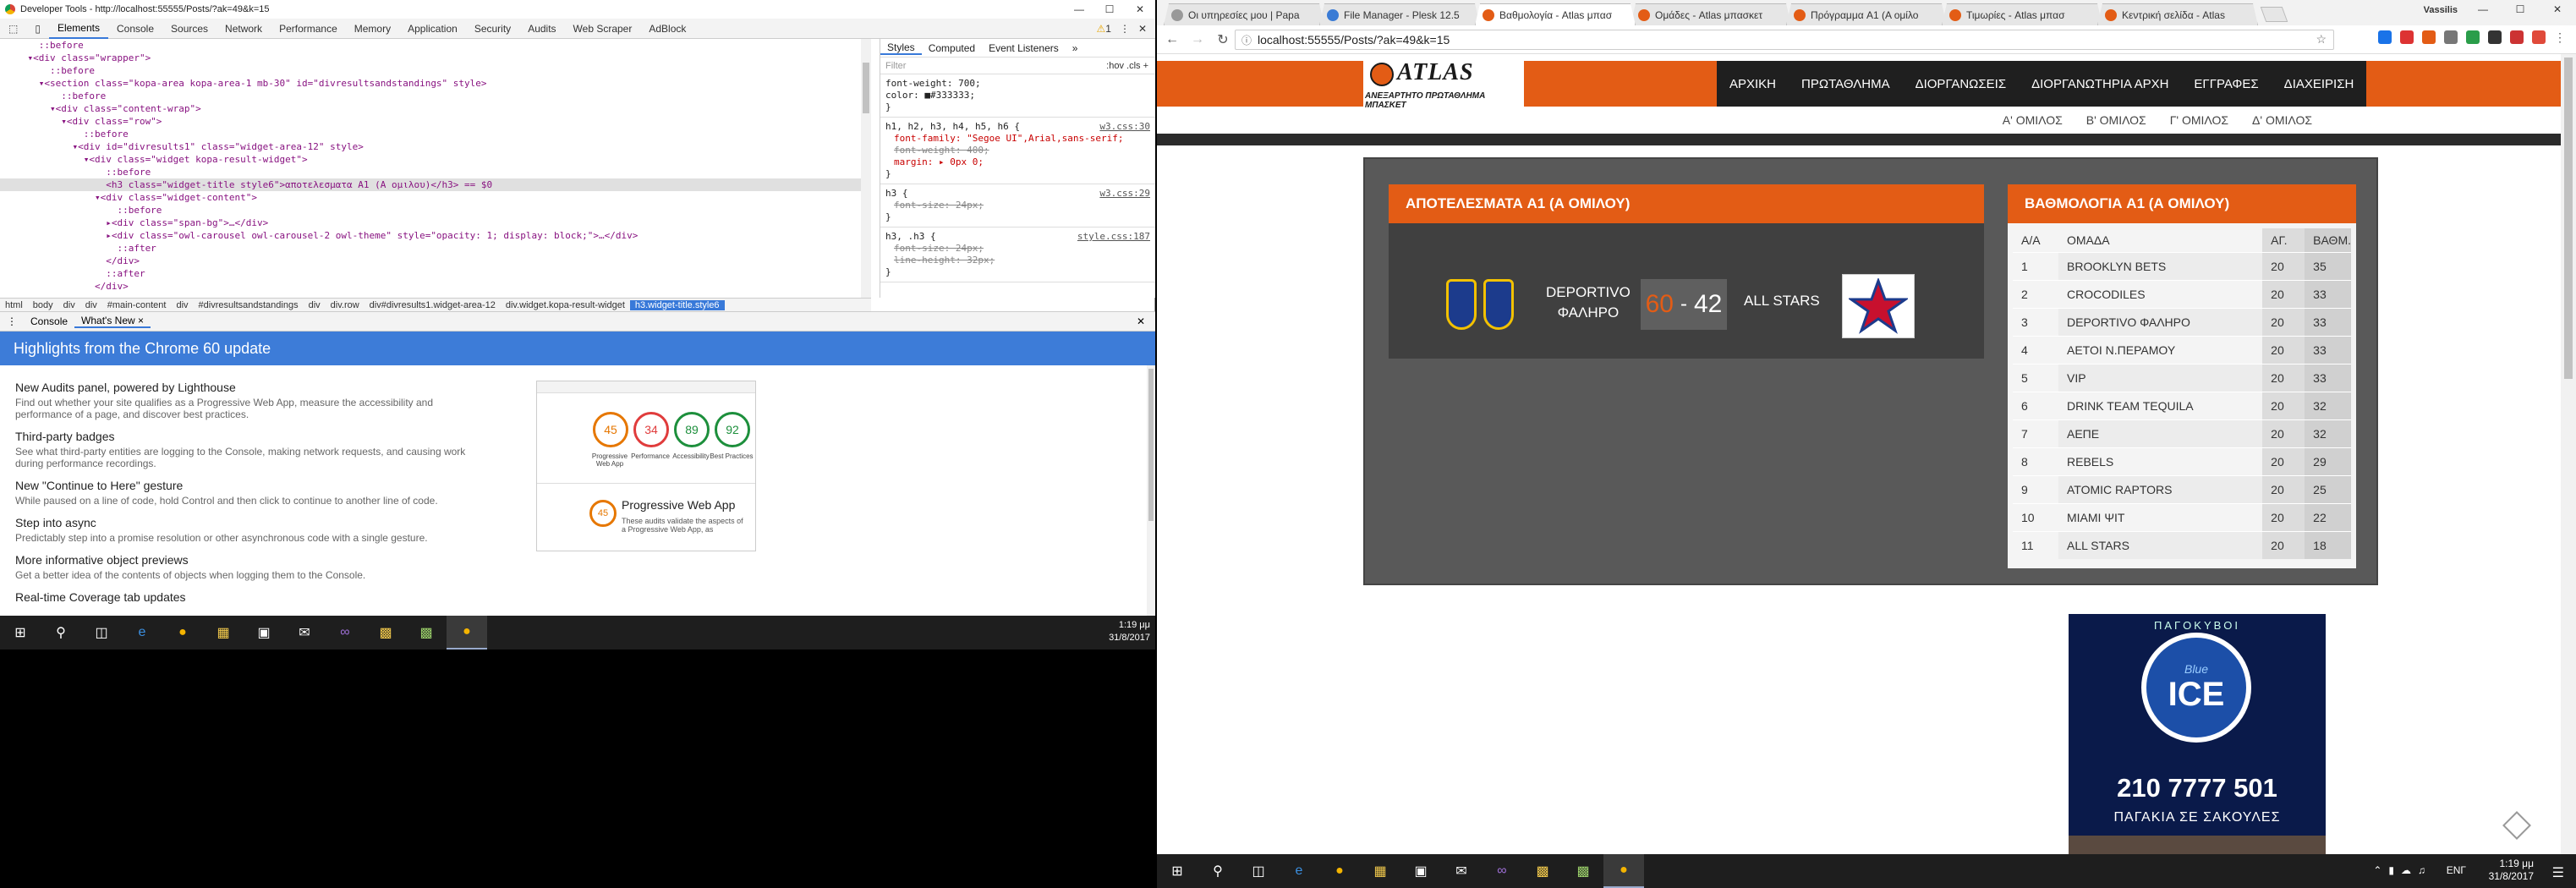  What do you see at coordinates (667, 29) in the screenshot?
I see `tab-adblock: AdBlock` at bounding box center [667, 29].